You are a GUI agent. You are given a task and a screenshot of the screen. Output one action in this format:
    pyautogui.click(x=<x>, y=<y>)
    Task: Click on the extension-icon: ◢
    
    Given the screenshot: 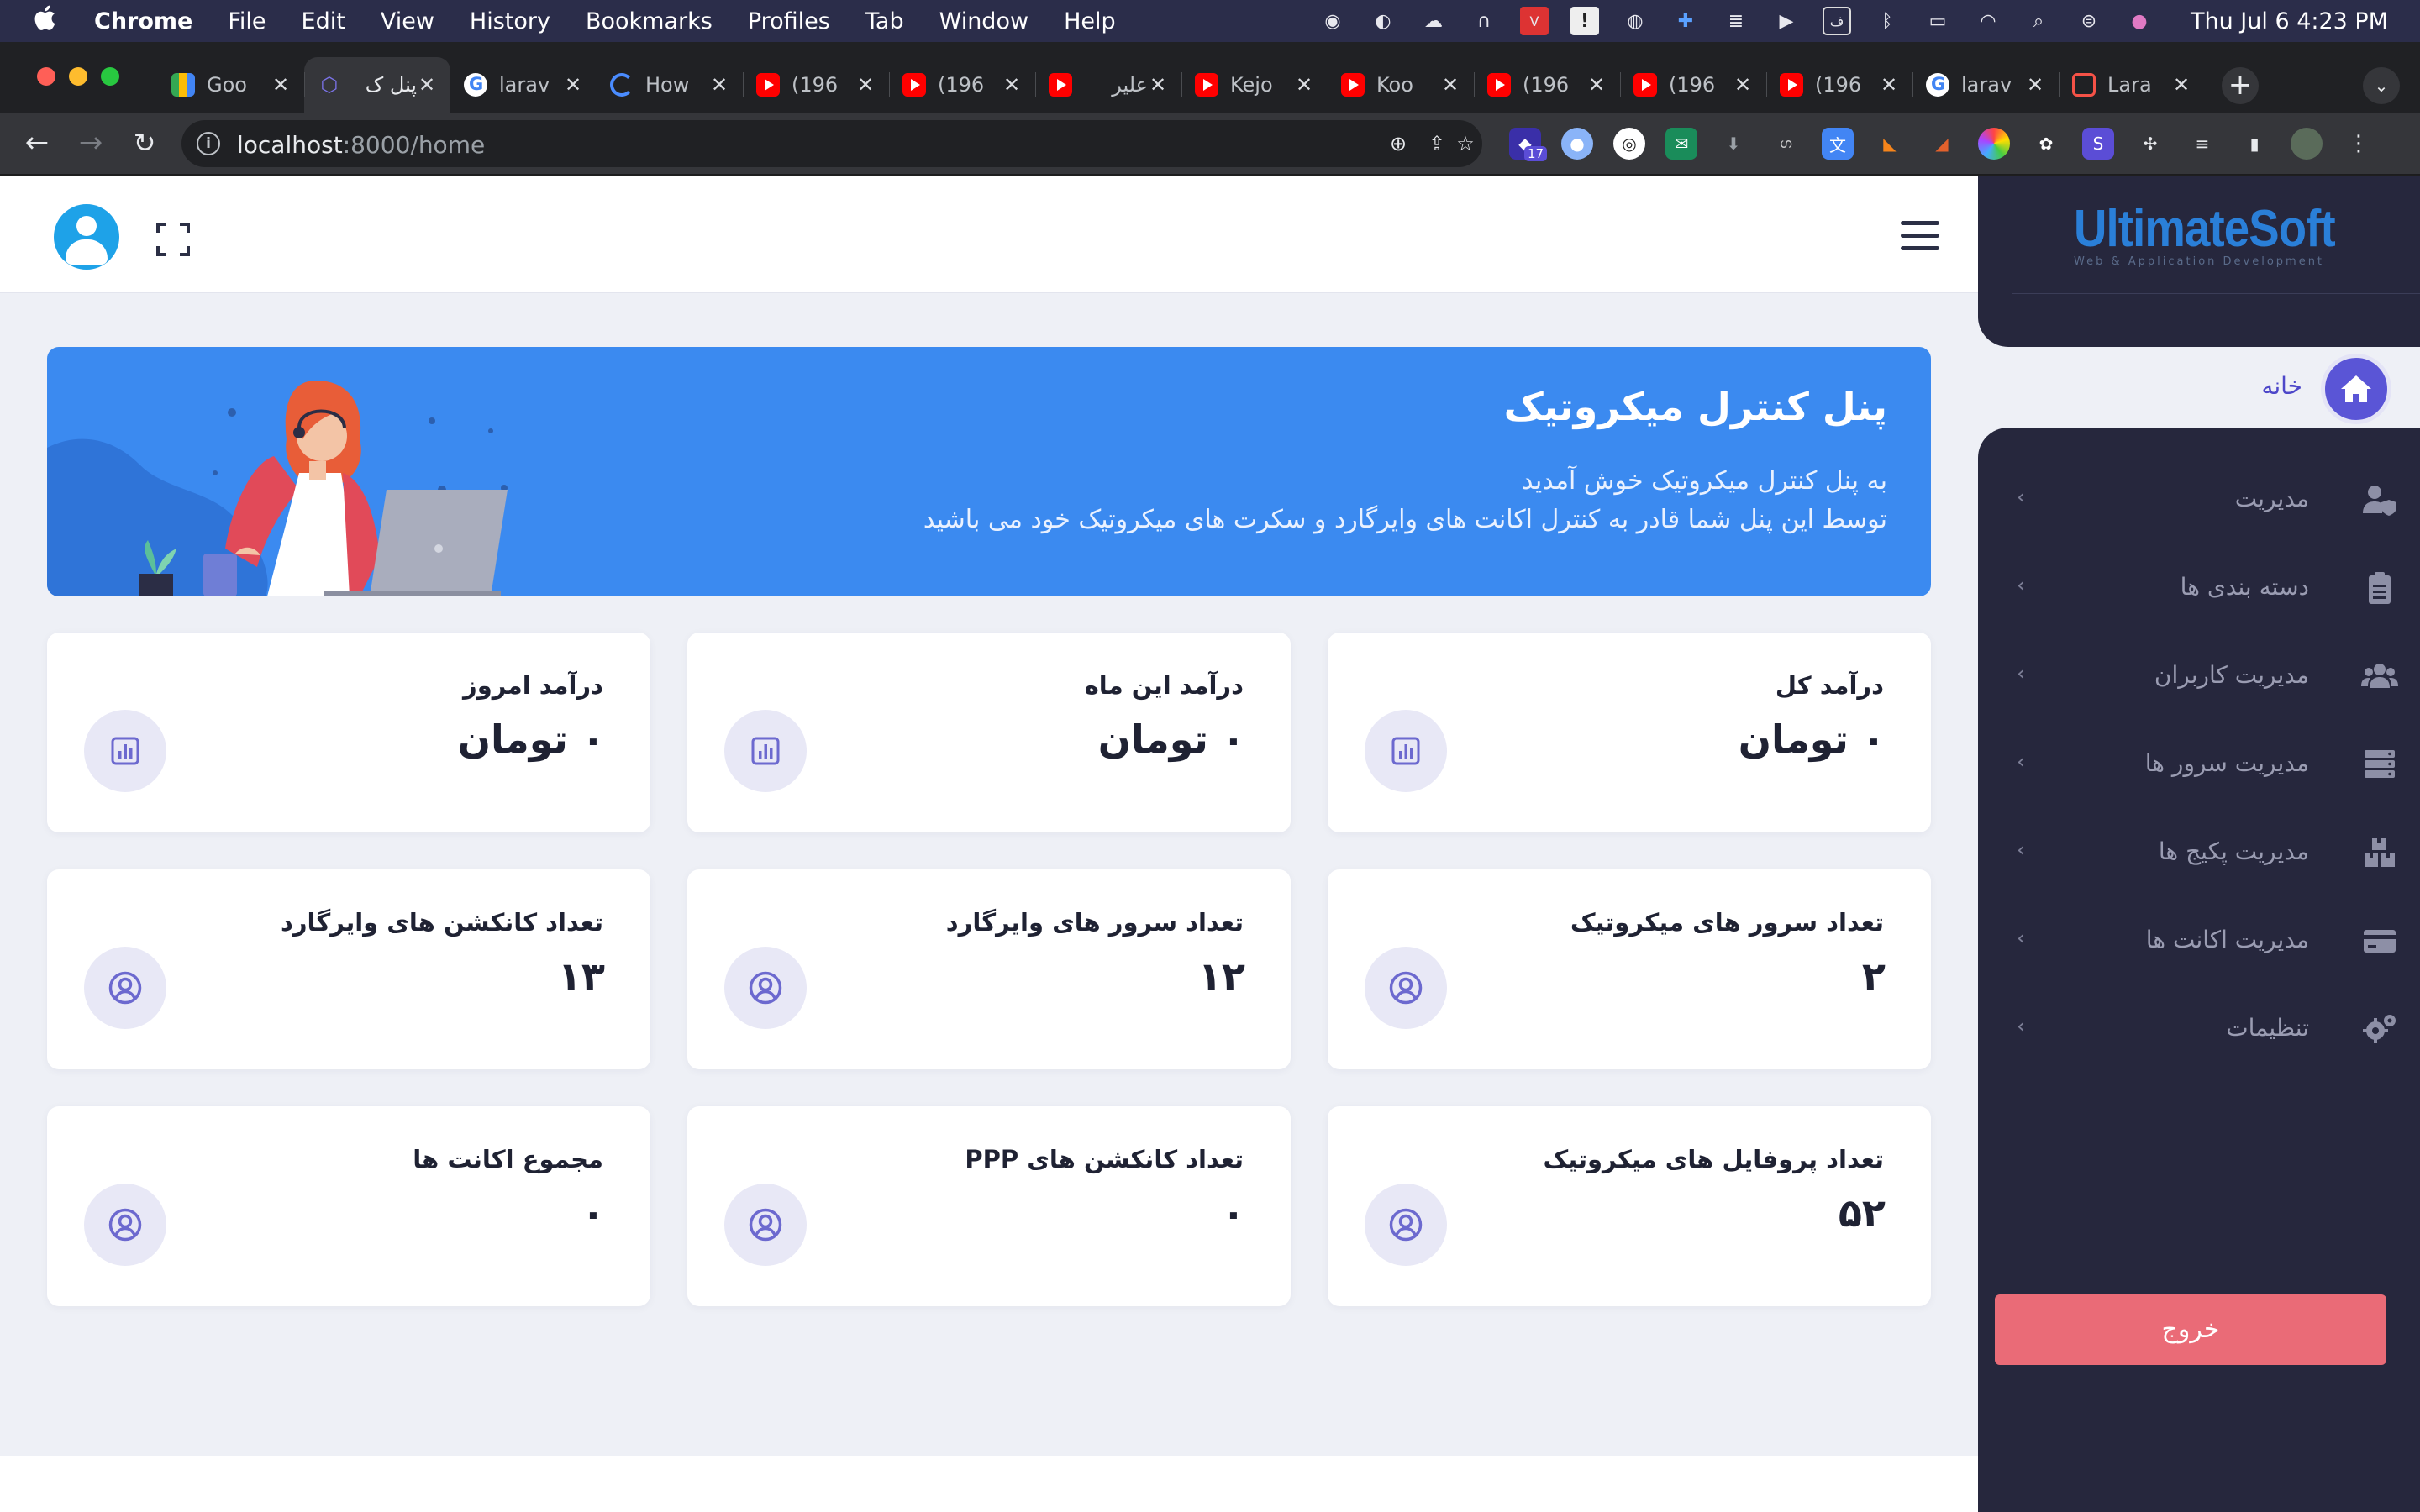 What is the action you would take?
    pyautogui.click(x=1942, y=144)
    